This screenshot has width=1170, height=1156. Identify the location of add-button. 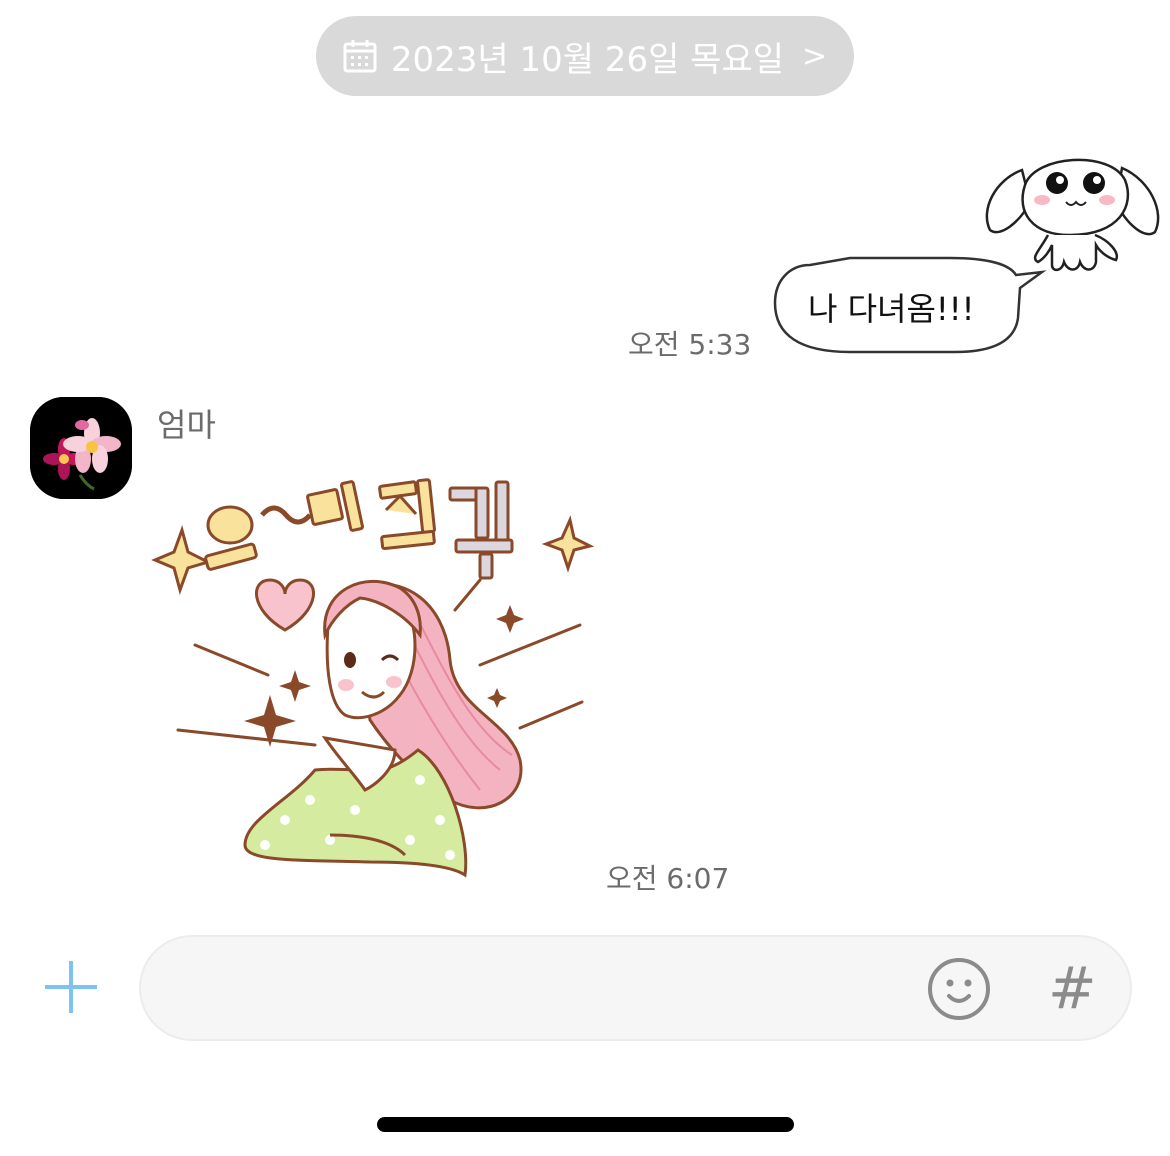
(71, 987).